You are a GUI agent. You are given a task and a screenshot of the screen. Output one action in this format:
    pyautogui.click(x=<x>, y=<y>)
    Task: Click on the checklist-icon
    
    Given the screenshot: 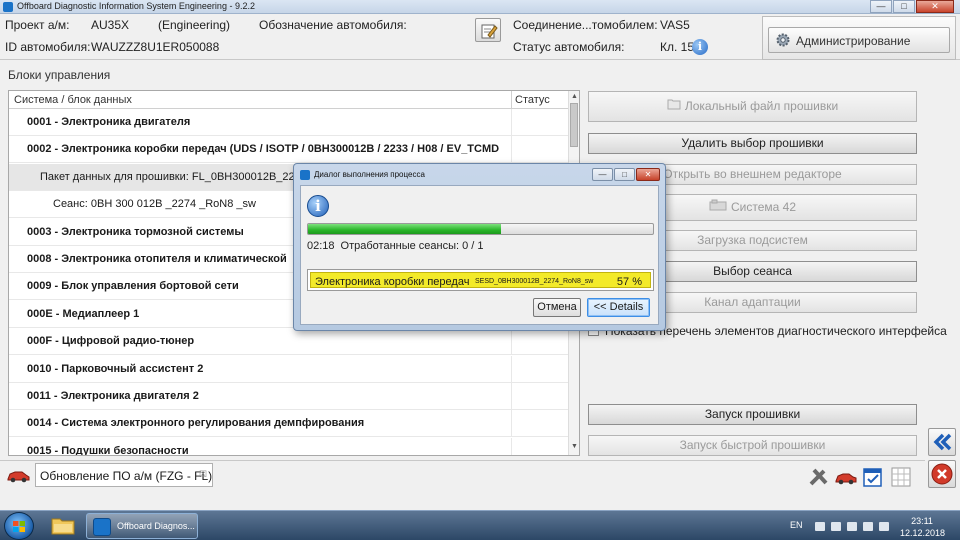 What is the action you would take?
    pyautogui.click(x=873, y=477)
    